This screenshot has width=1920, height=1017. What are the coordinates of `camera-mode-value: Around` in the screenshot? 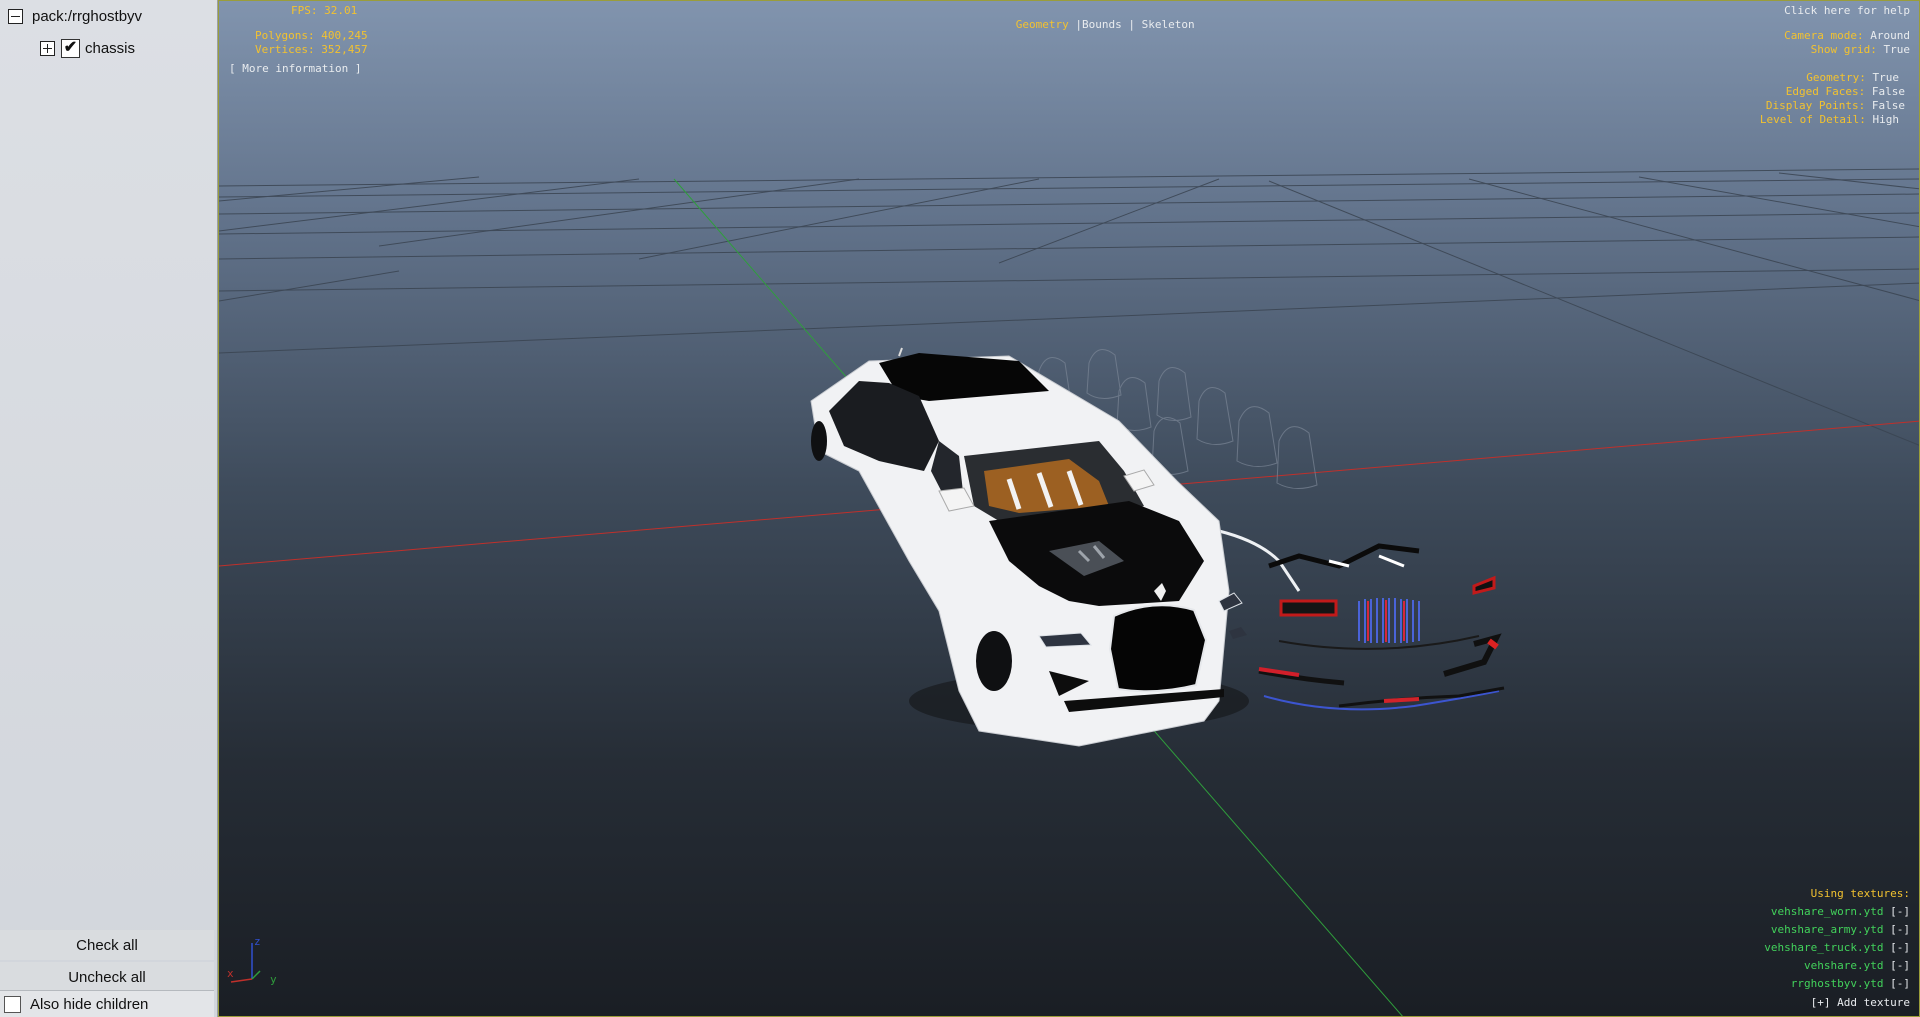 It's located at (1890, 35).